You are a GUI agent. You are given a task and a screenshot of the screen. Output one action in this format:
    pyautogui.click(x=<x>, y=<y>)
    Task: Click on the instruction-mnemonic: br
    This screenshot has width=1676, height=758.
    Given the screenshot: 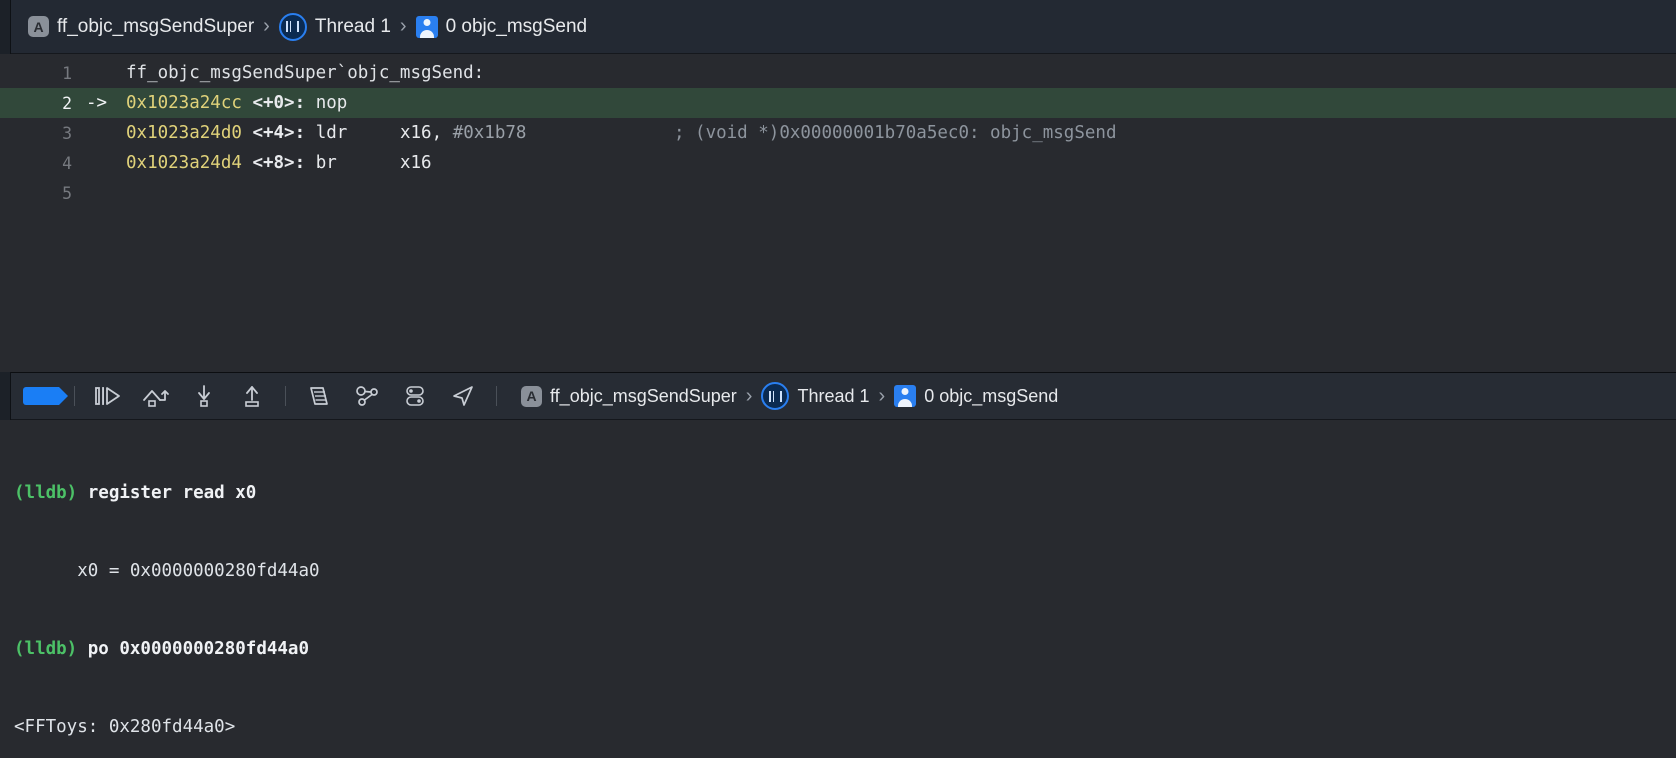 What is the action you would take?
    pyautogui.click(x=326, y=163)
    